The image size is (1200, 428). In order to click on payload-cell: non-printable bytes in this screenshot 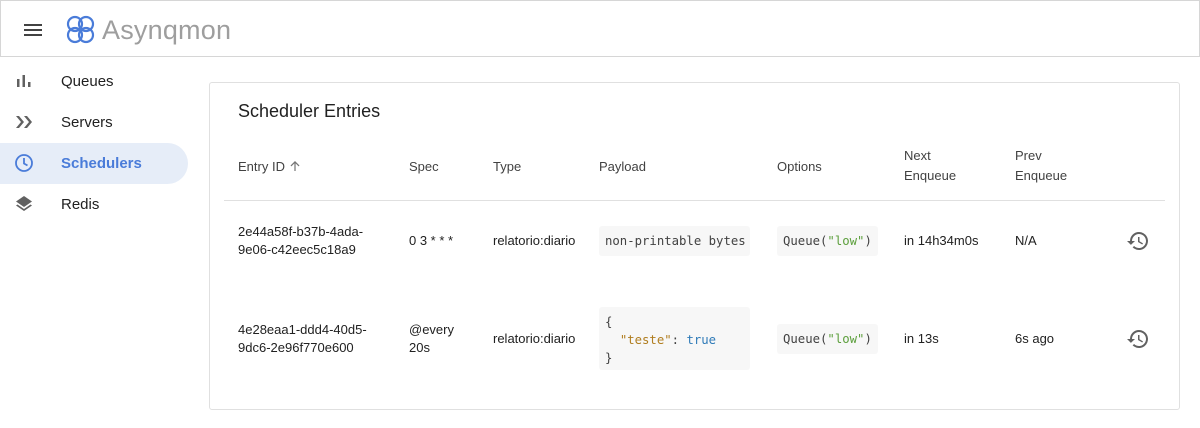, I will do `click(674, 241)`.